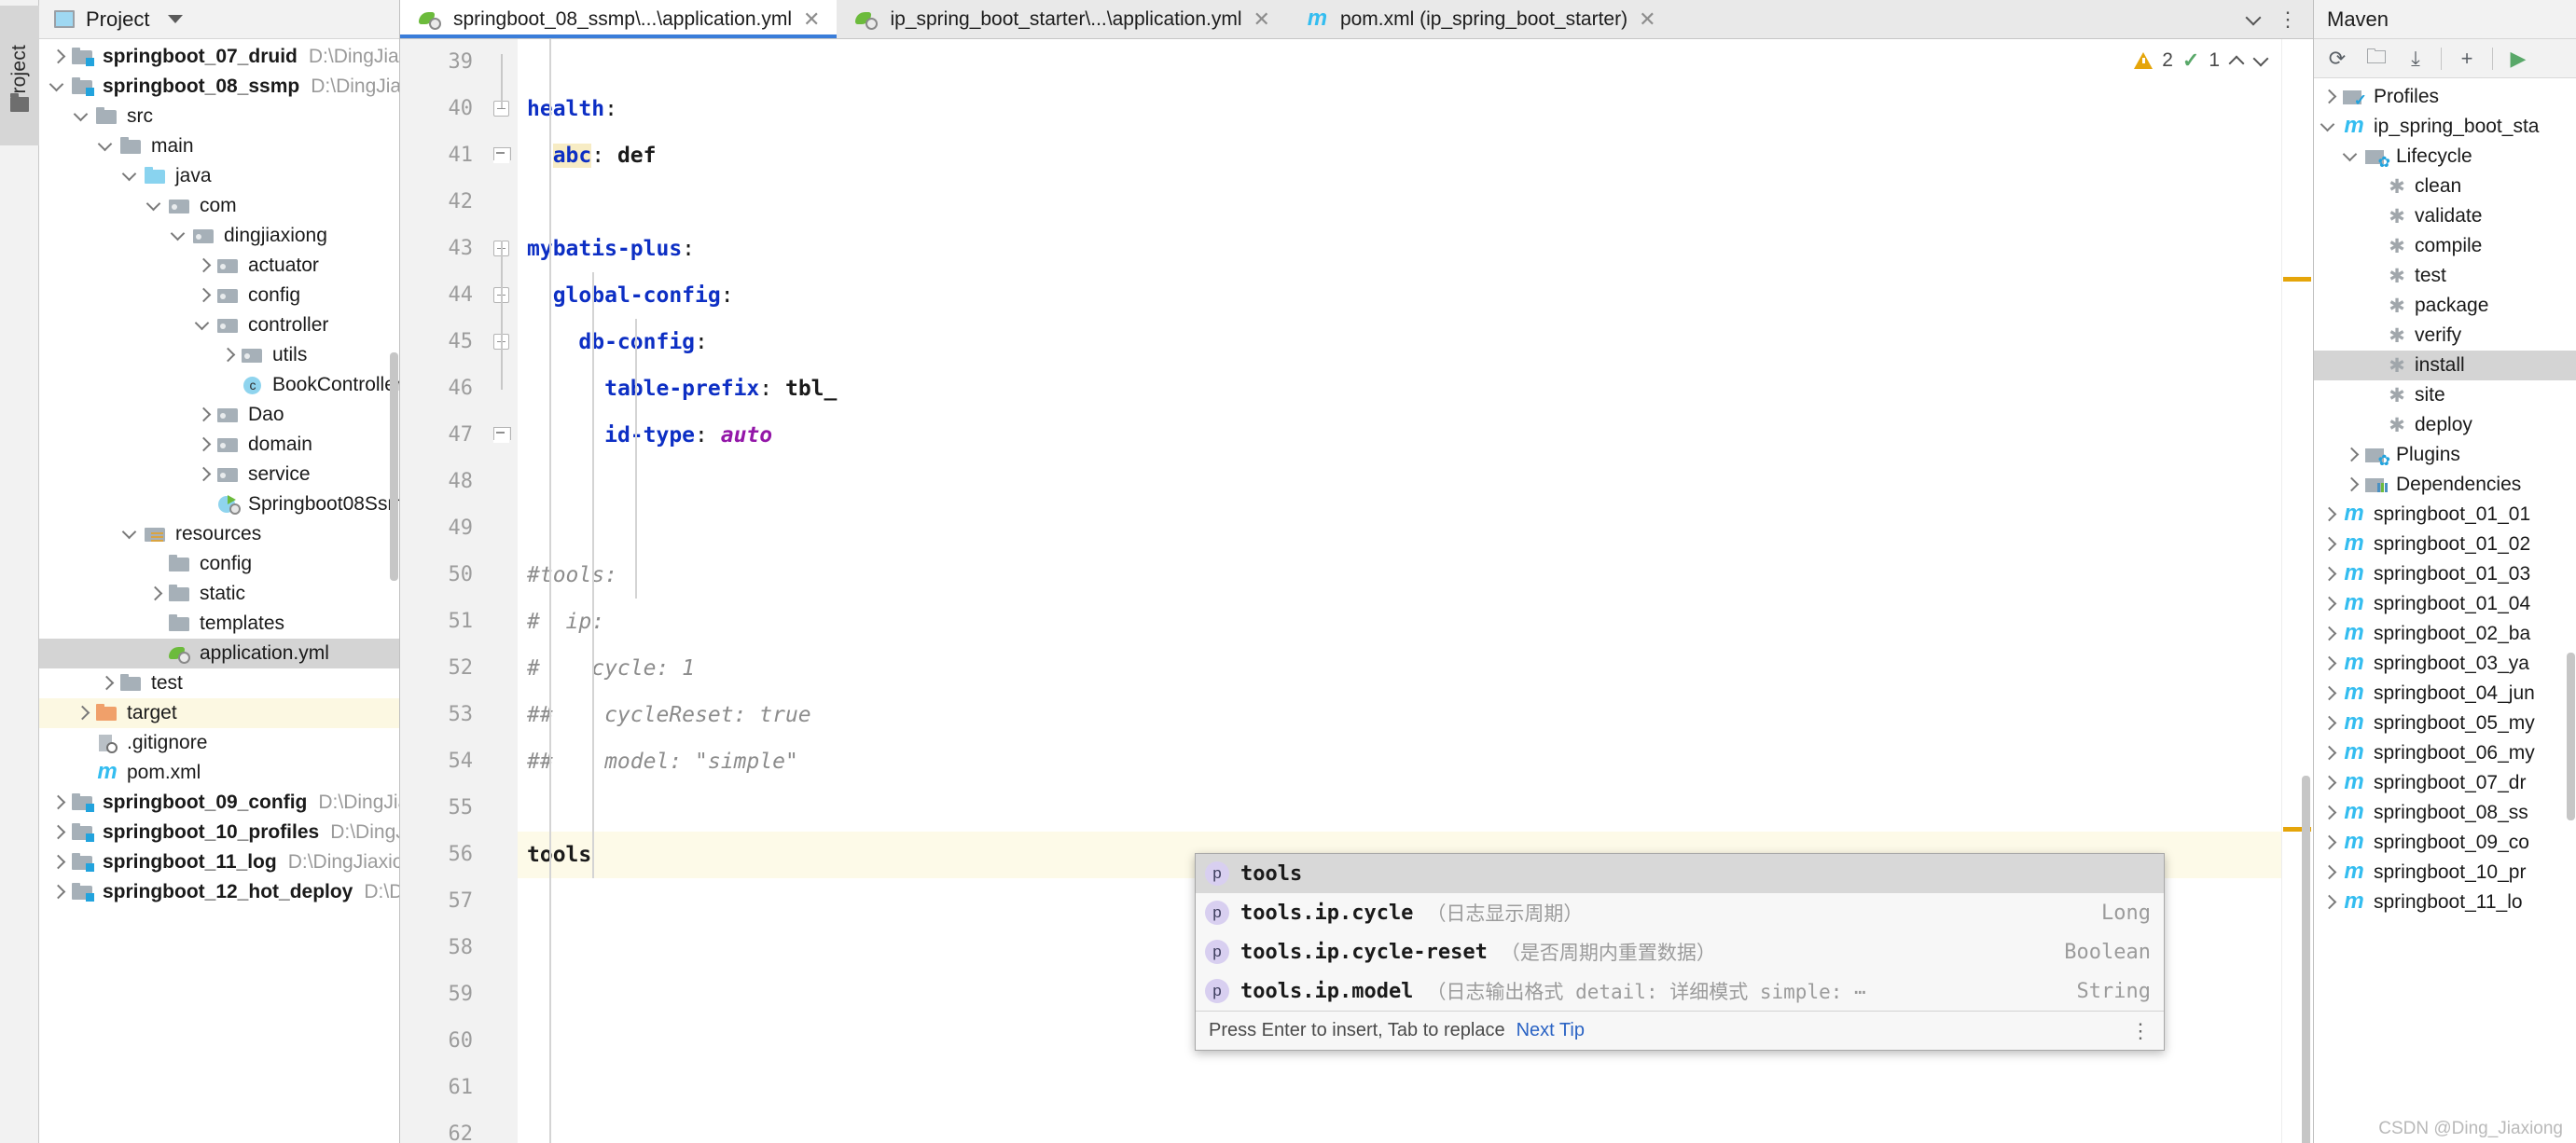  I want to click on project-tree-row: service, so click(219, 474).